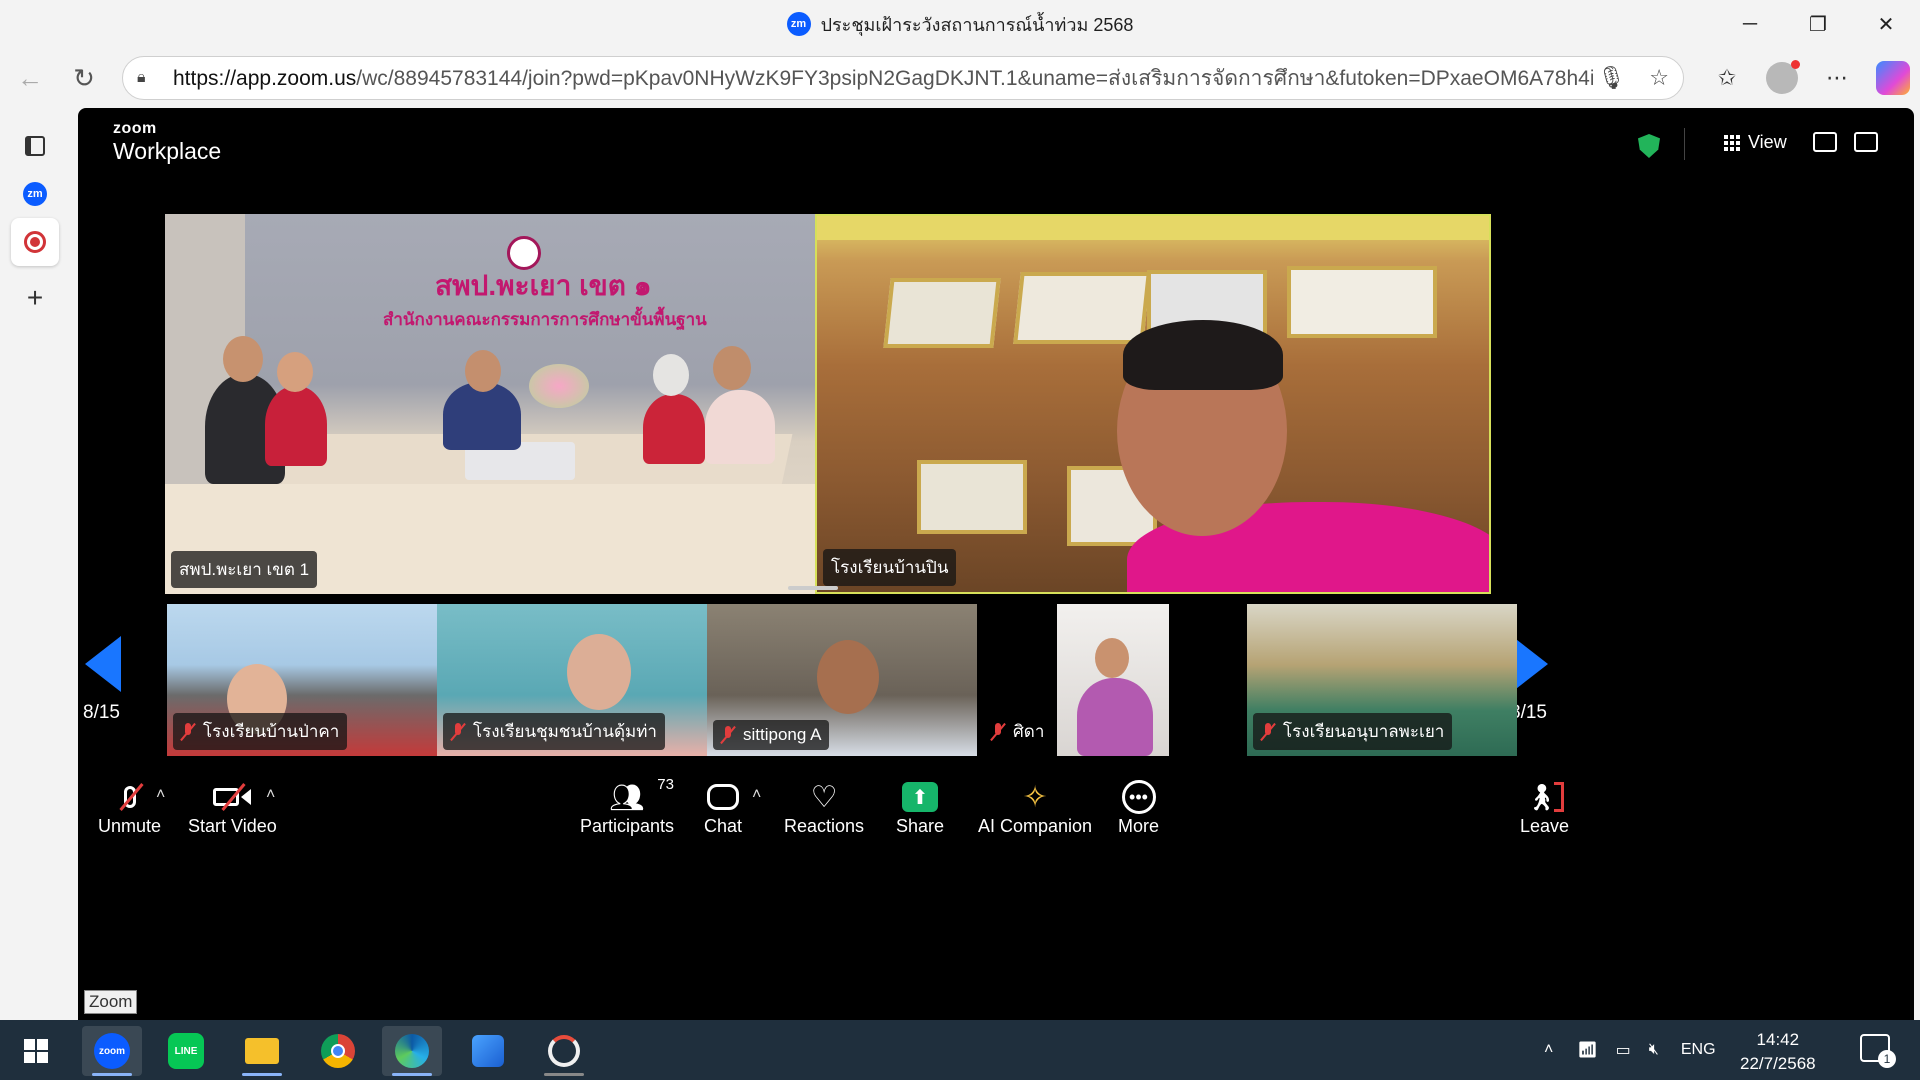 Image resolution: width=1920 pixels, height=1080 pixels. Describe the element at coordinates (130, 826) in the screenshot. I see `unmute-label: Unmute` at that location.